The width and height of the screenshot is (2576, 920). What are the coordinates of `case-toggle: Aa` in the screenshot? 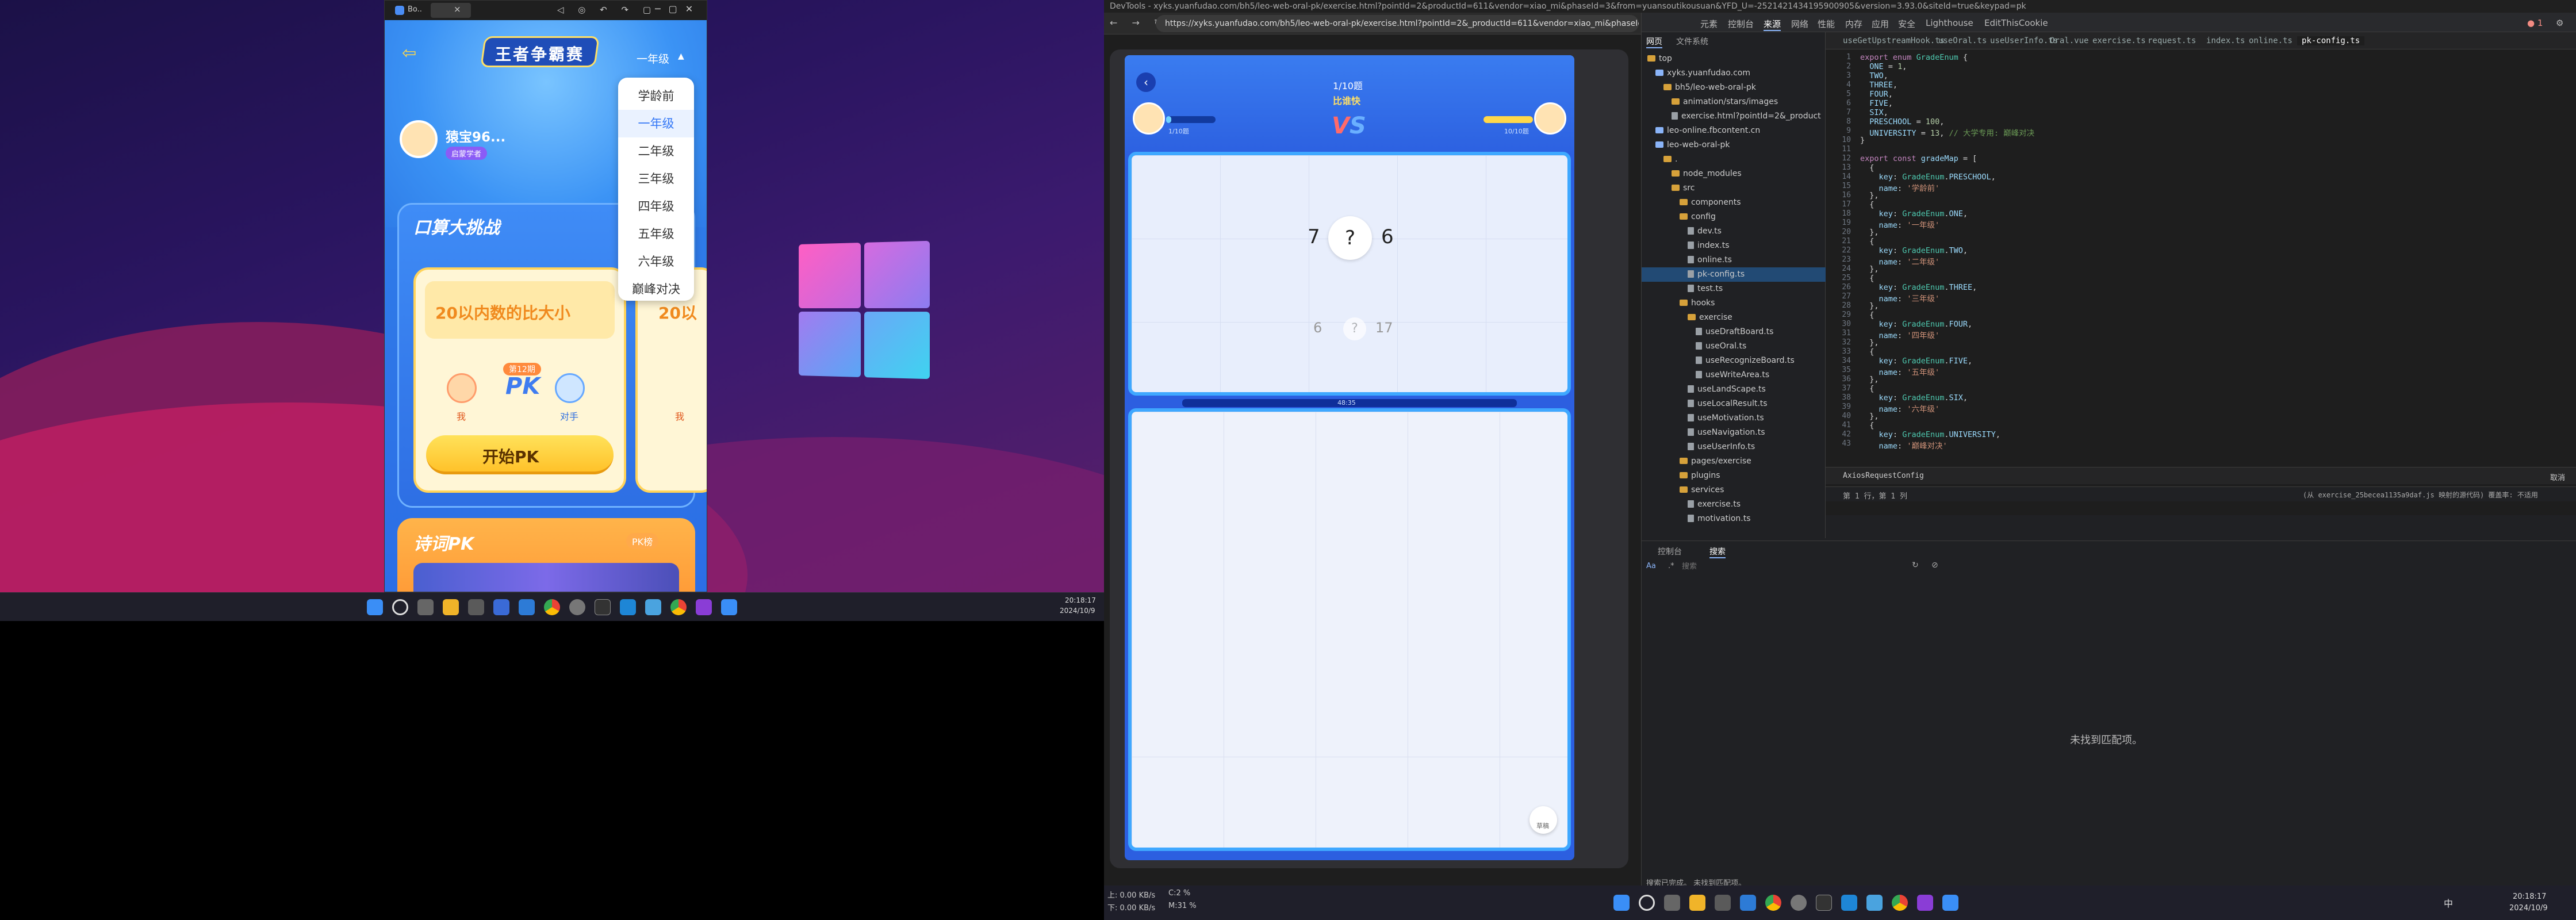 It's located at (1651, 566).